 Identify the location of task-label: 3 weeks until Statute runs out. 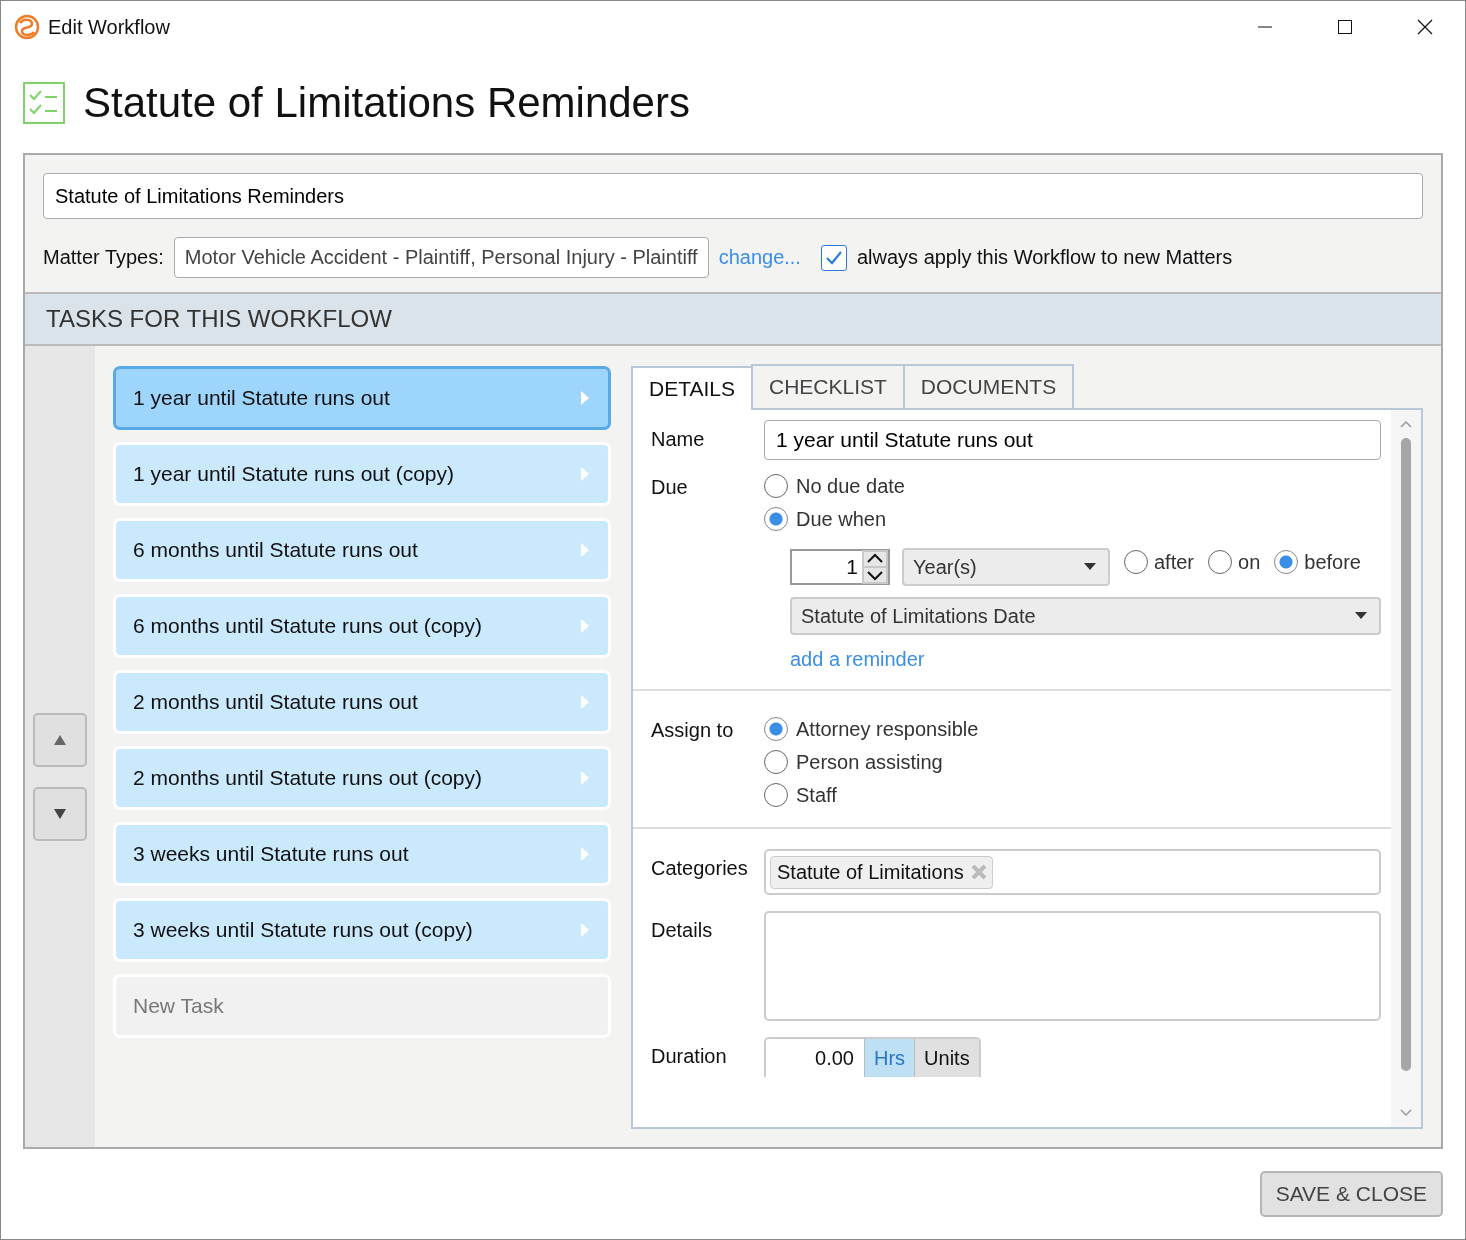
(271, 854).